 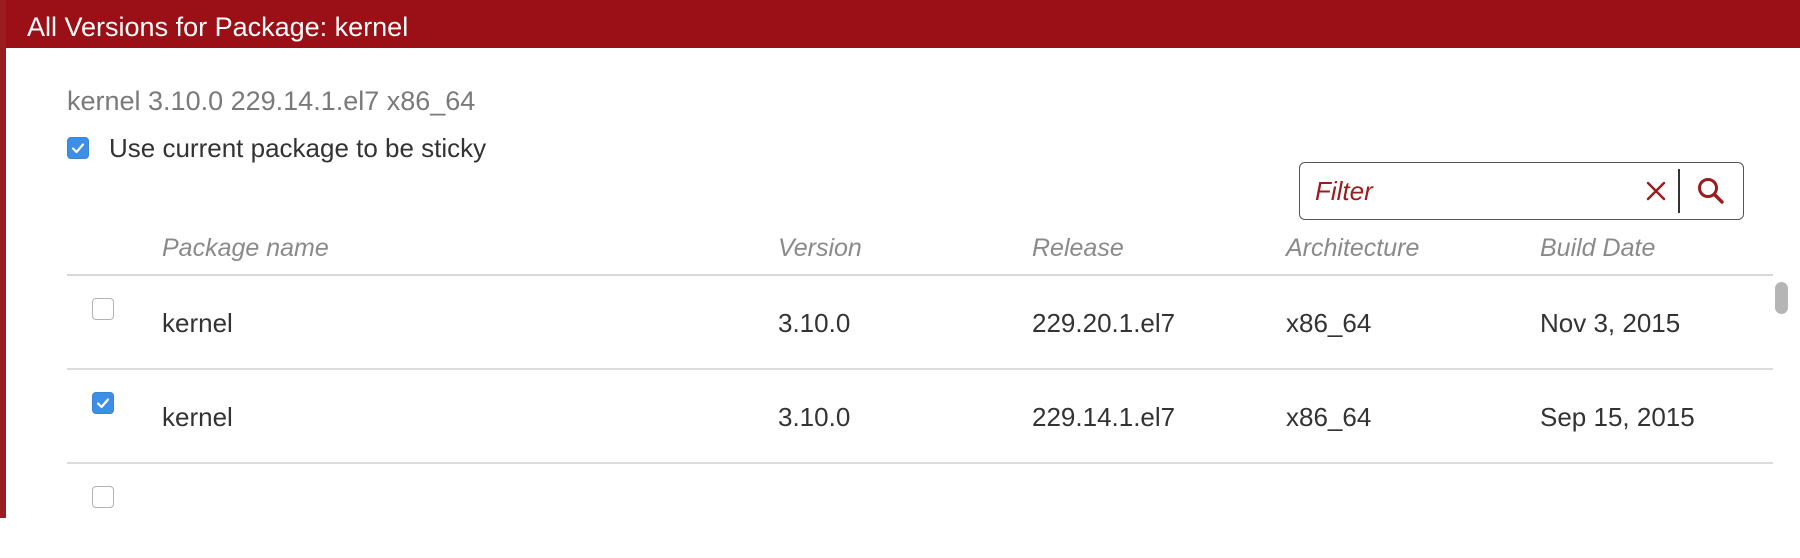 I want to click on sticky-checkbox, so click(x=78, y=148).